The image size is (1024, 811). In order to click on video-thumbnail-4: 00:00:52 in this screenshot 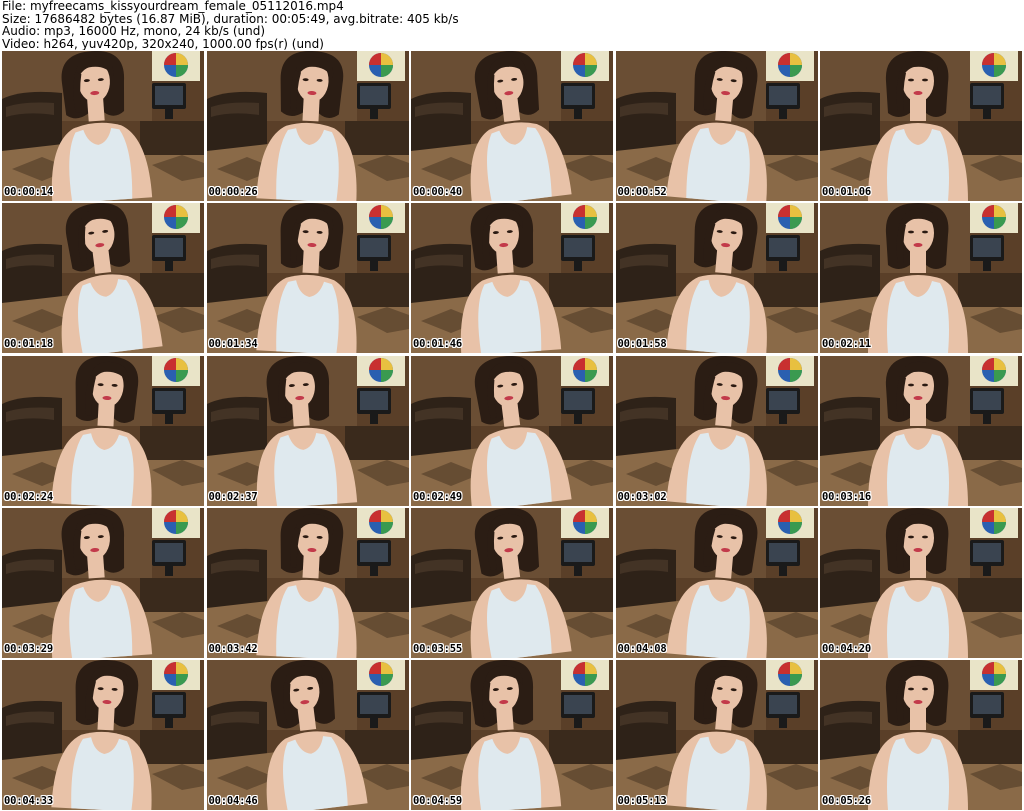, I will do `click(716, 126)`.